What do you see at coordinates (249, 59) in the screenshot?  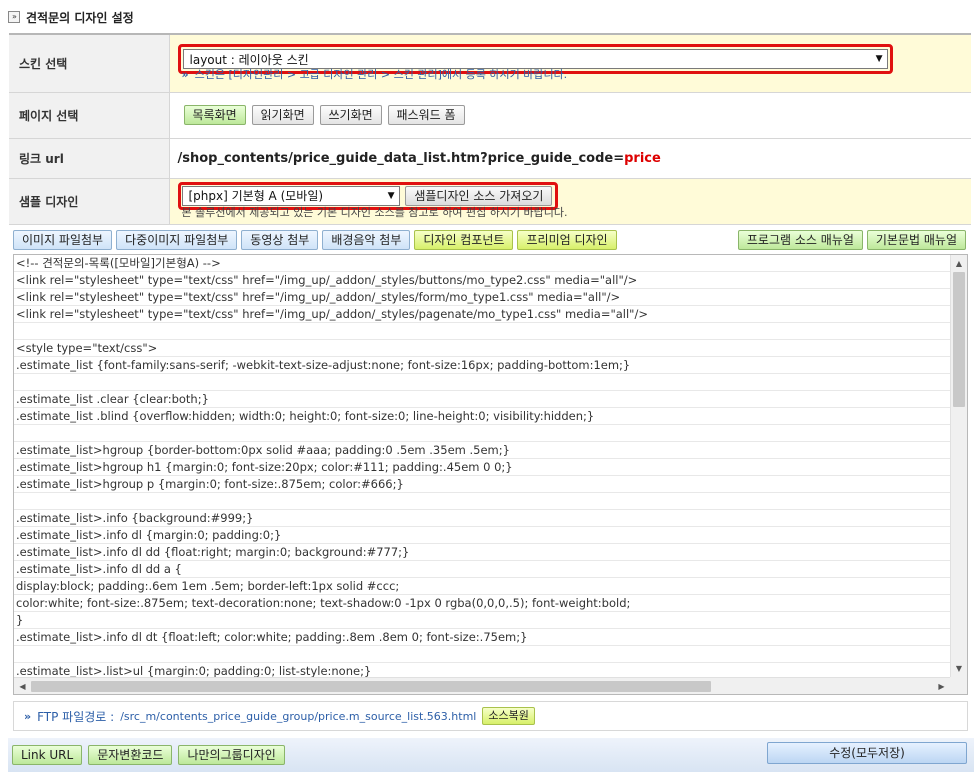 I see `skin-select-value: layout : 레이아웃 스킨` at bounding box center [249, 59].